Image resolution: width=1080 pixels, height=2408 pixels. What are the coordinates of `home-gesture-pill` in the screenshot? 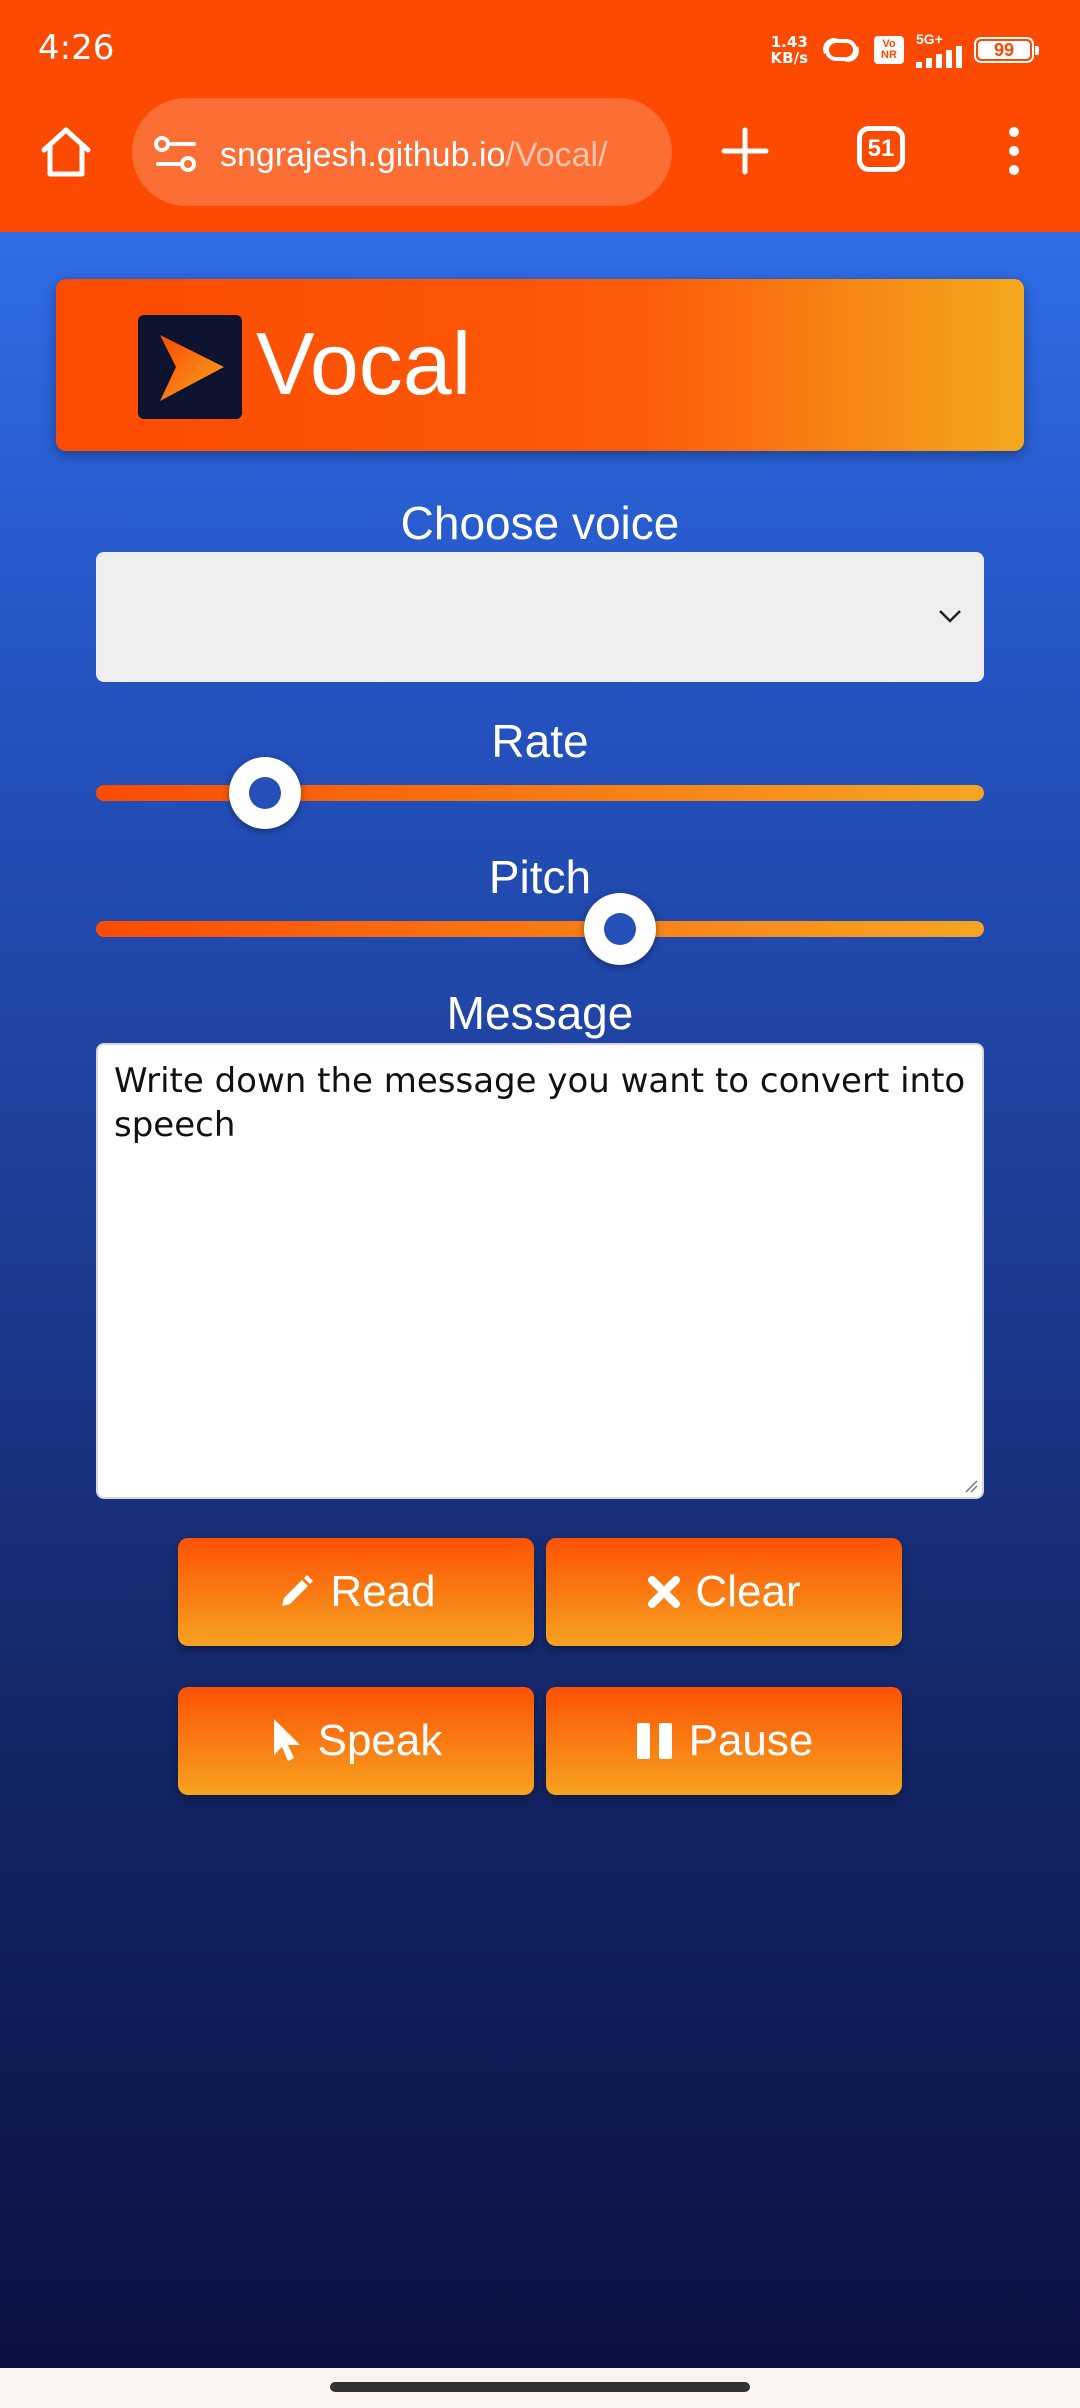 It's located at (540, 2387).